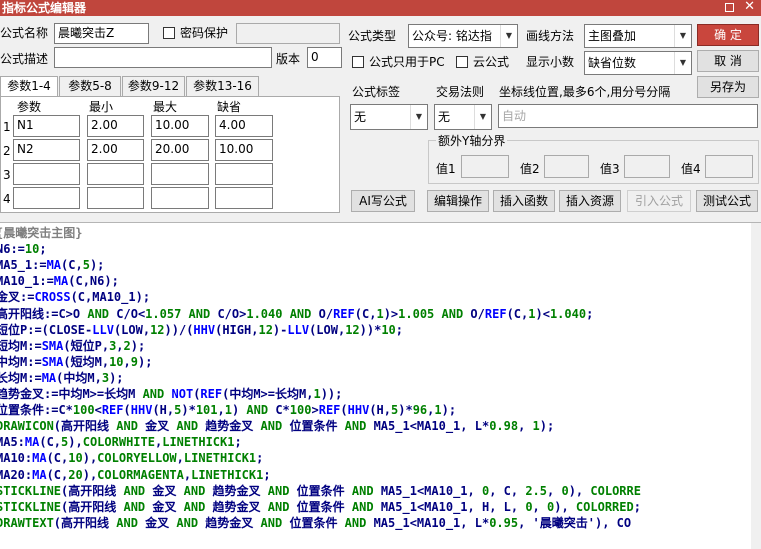 The width and height of the screenshot is (761, 549). Describe the element at coordinates (62, 378) in the screenshot. I see `code-line: 长均M:=MA(中均M,3);` at that location.